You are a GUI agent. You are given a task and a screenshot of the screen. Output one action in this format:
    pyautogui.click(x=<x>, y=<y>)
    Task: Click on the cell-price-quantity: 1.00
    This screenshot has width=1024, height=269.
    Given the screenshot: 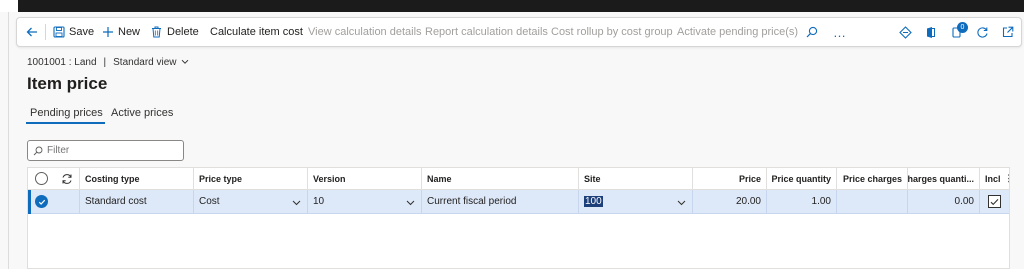 What is the action you would take?
    pyautogui.click(x=801, y=201)
    